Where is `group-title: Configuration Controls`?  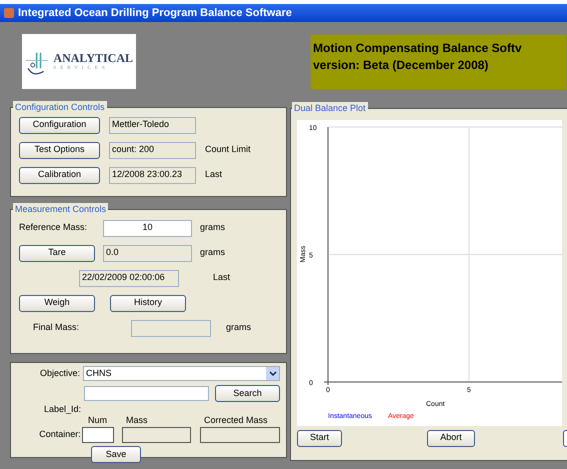
group-title: Configuration Controls is located at coordinates (60, 107).